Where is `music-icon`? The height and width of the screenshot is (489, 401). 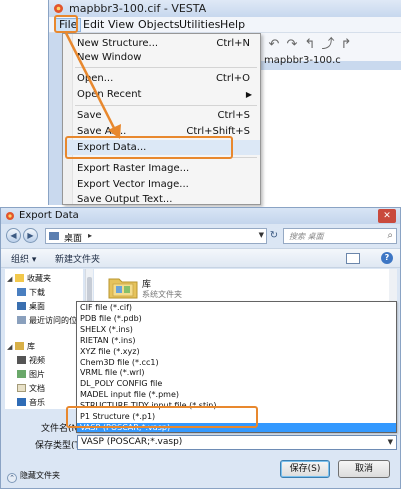 music-icon is located at coordinates (21, 402).